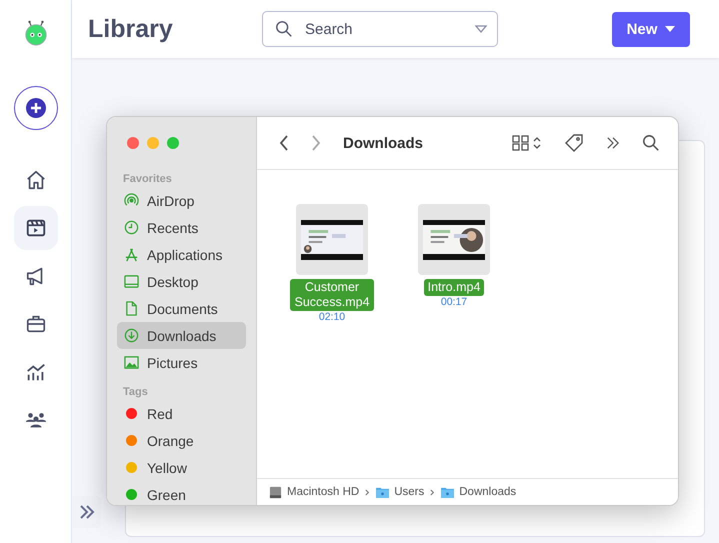  I want to click on clock-icon, so click(131, 227).